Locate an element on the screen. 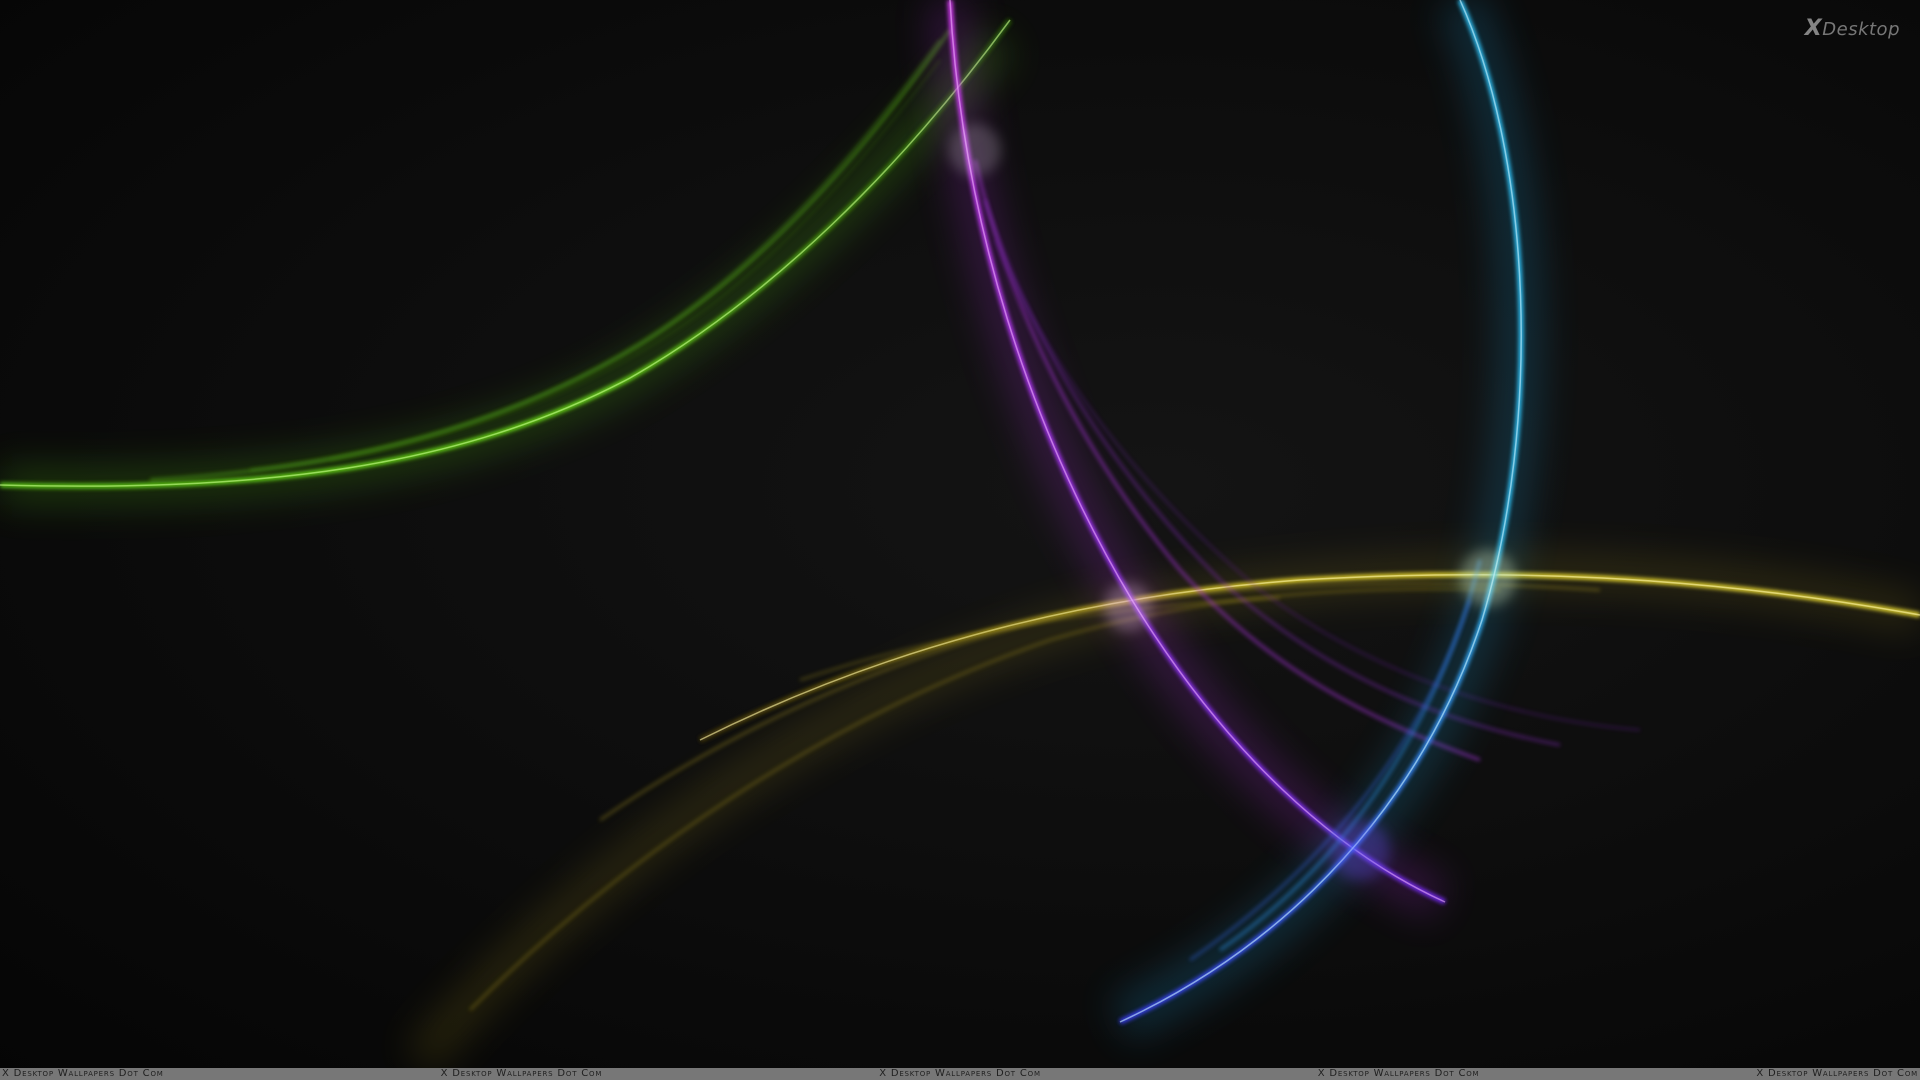 Image resolution: width=1920 pixels, height=1080 pixels. logo-text: Desktop is located at coordinates (1861, 29).